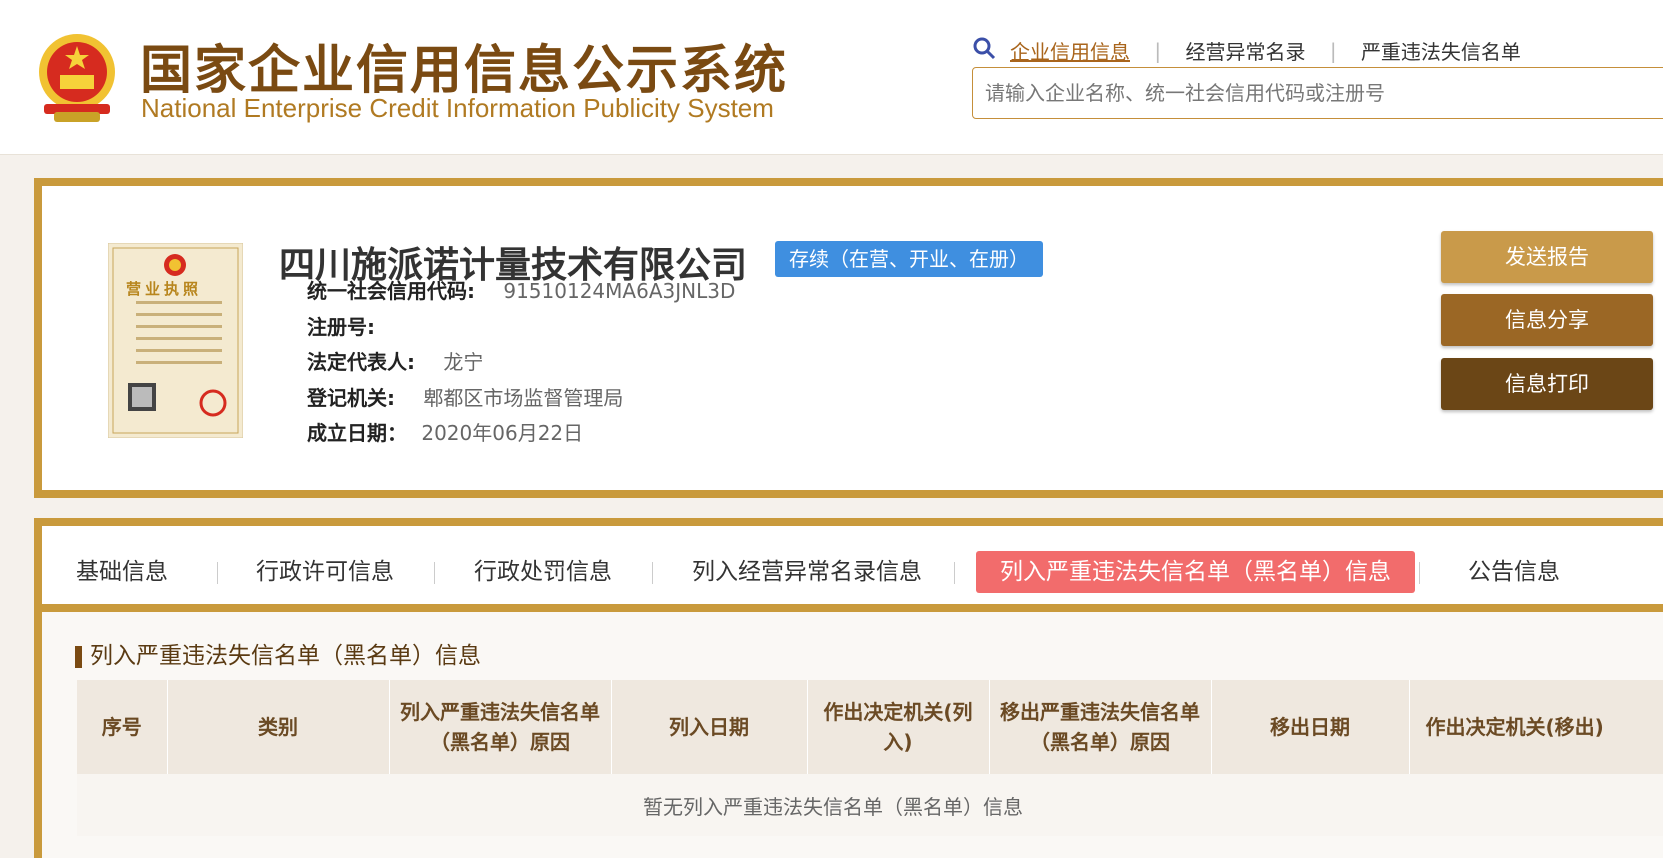 The image size is (1663, 858). Describe the element at coordinates (175, 340) in the screenshot. I see `business-license-image` at that location.